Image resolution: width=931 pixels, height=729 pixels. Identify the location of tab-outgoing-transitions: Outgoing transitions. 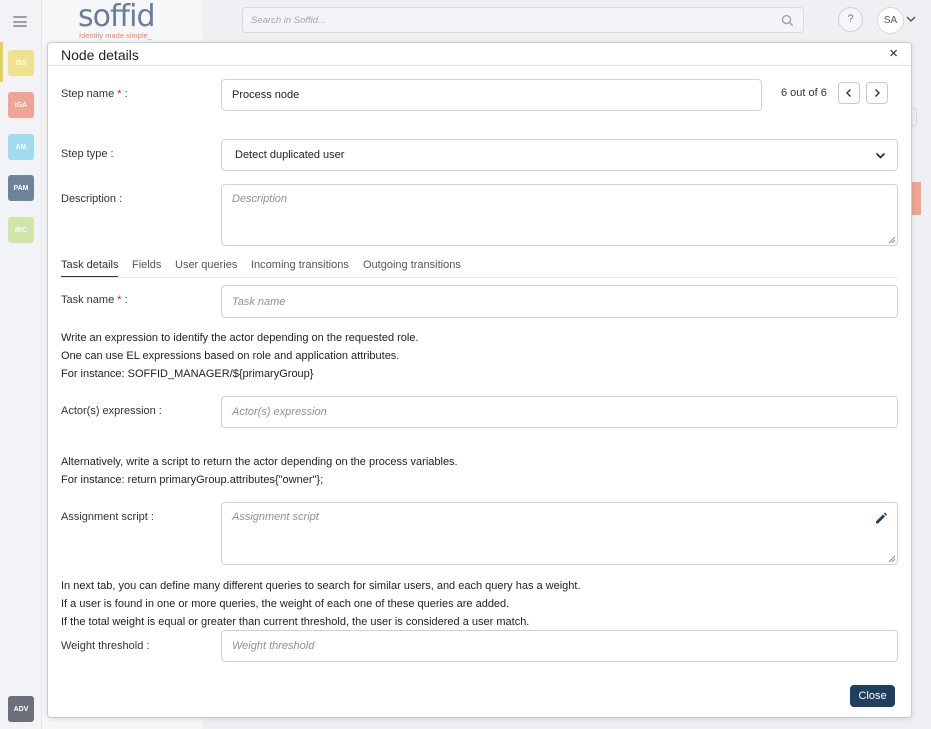
(412, 268).